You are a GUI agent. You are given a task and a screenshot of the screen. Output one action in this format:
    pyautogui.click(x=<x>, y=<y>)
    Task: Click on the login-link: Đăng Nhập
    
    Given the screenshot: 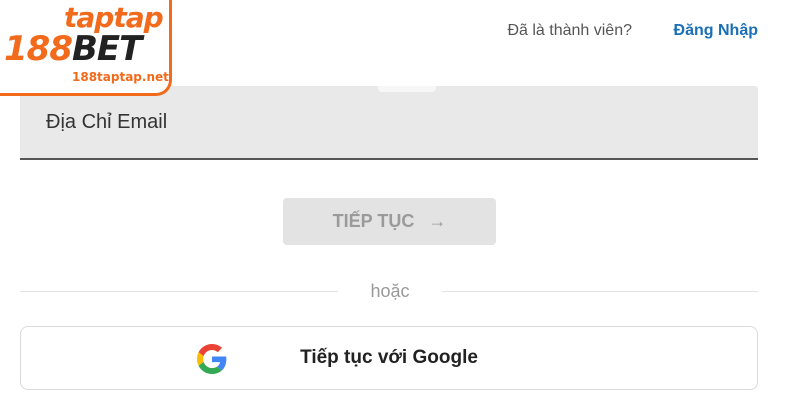 What is the action you would take?
    pyautogui.click(x=716, y=31)
    